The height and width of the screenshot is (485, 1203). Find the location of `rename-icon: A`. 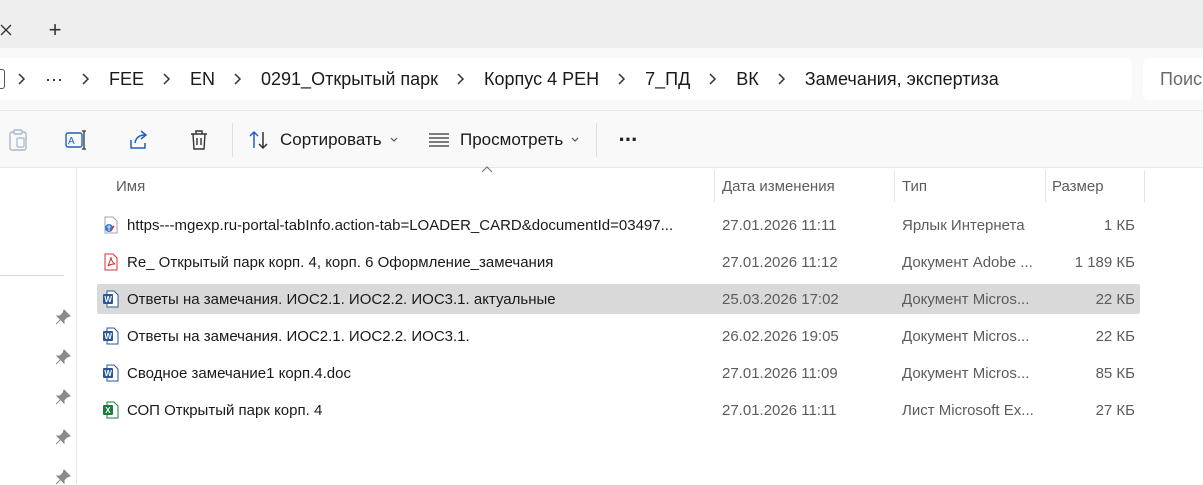

rename-icon: A is located at coordinates (75, 140).